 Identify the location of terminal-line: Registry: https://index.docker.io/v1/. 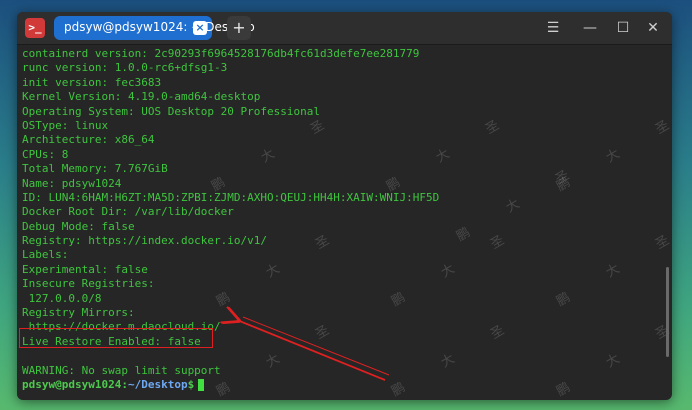
(145, 241).